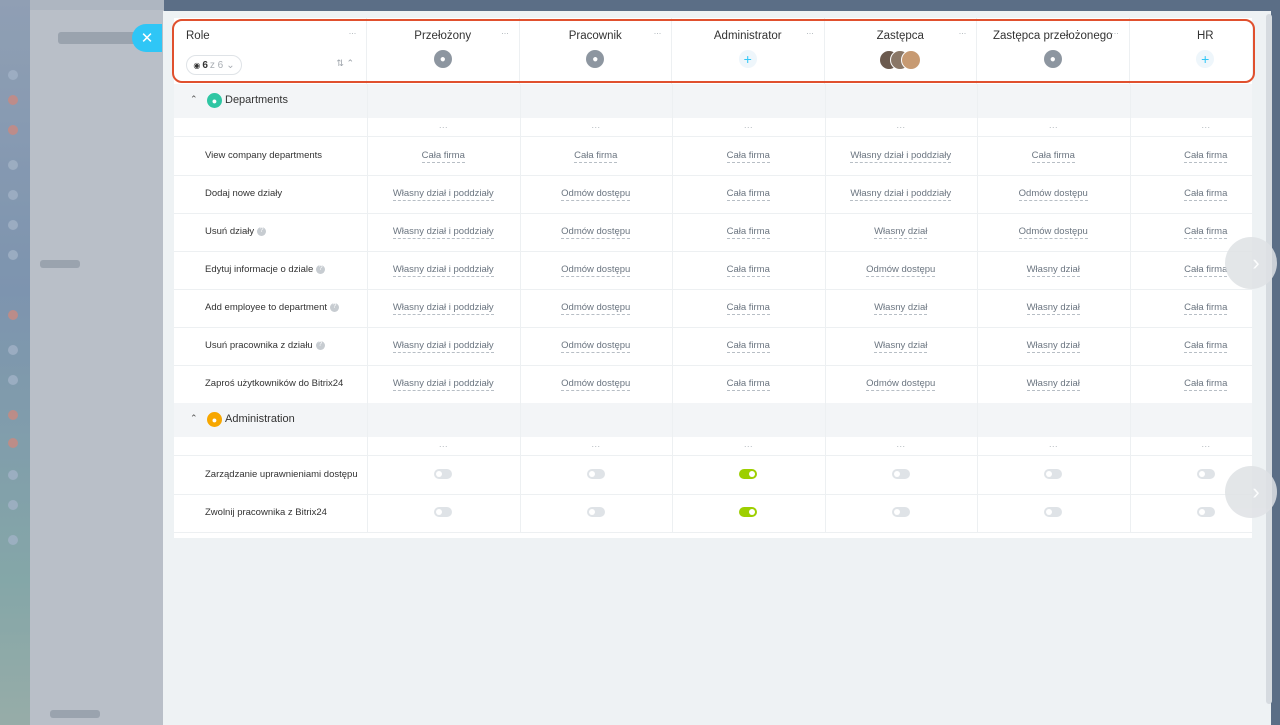  I want to click on column-divider, so click(1130, 308).